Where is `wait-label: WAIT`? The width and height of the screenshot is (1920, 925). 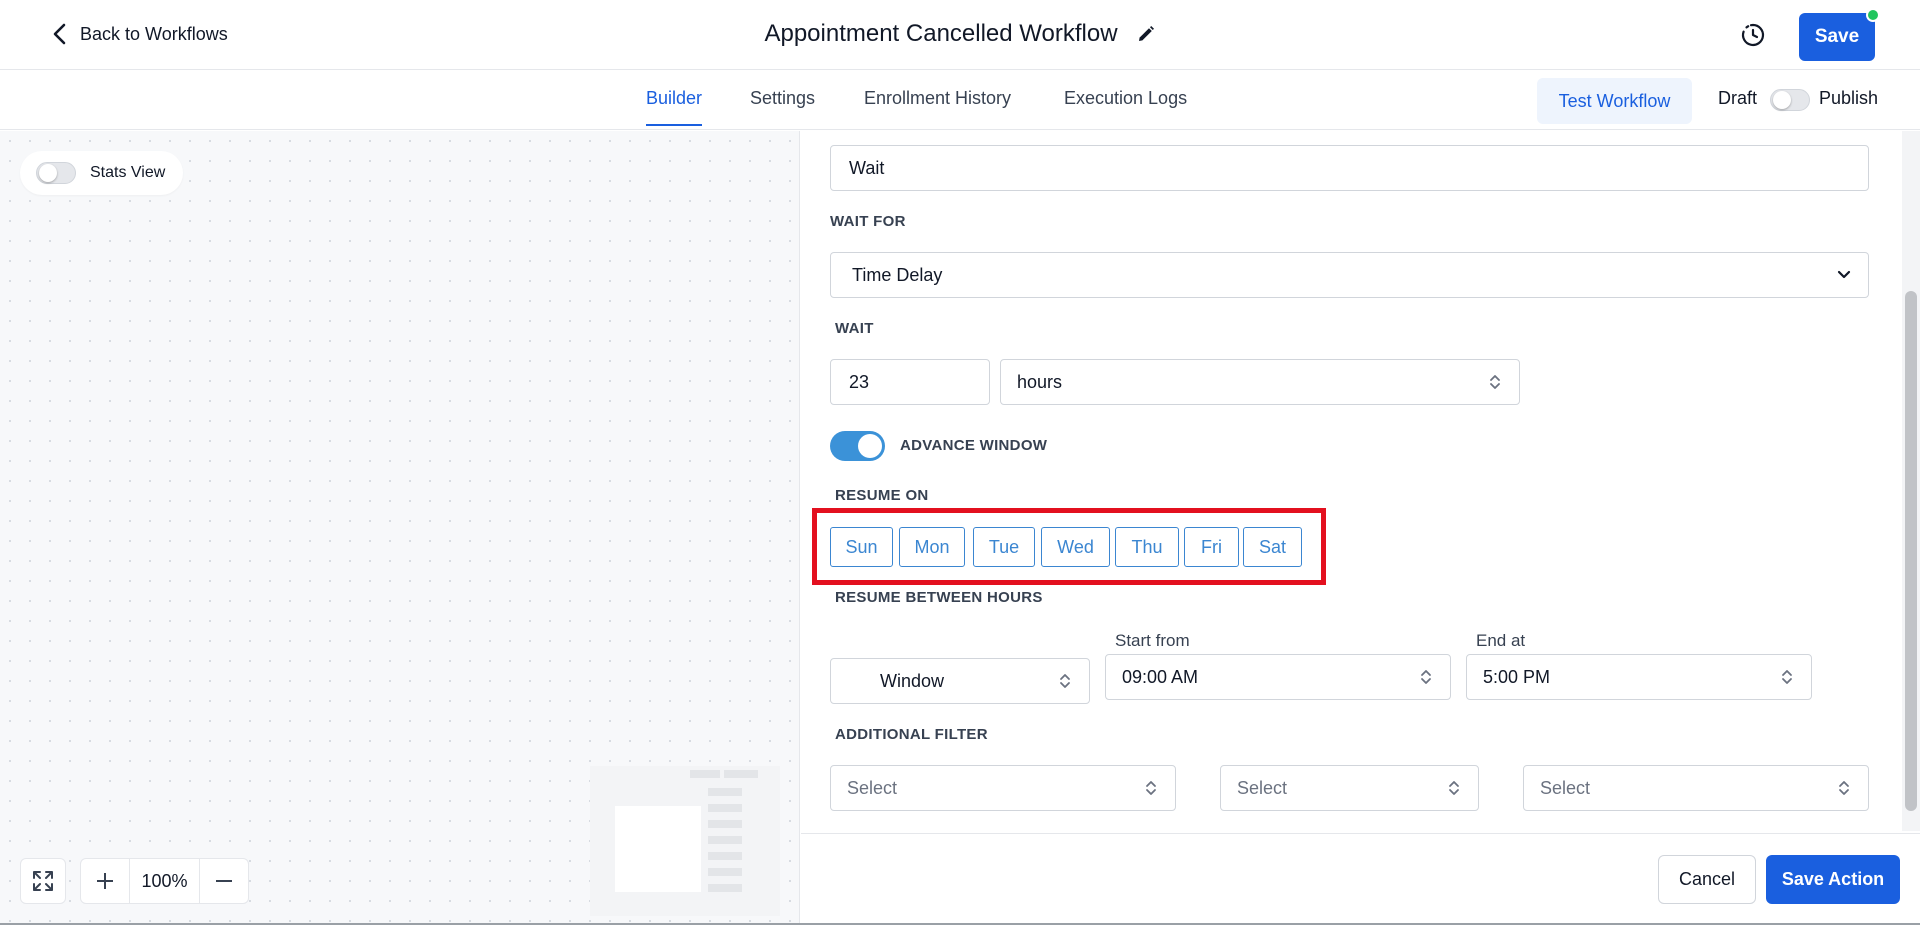
wait-label: WAIT is located at coordinates (854, 328).